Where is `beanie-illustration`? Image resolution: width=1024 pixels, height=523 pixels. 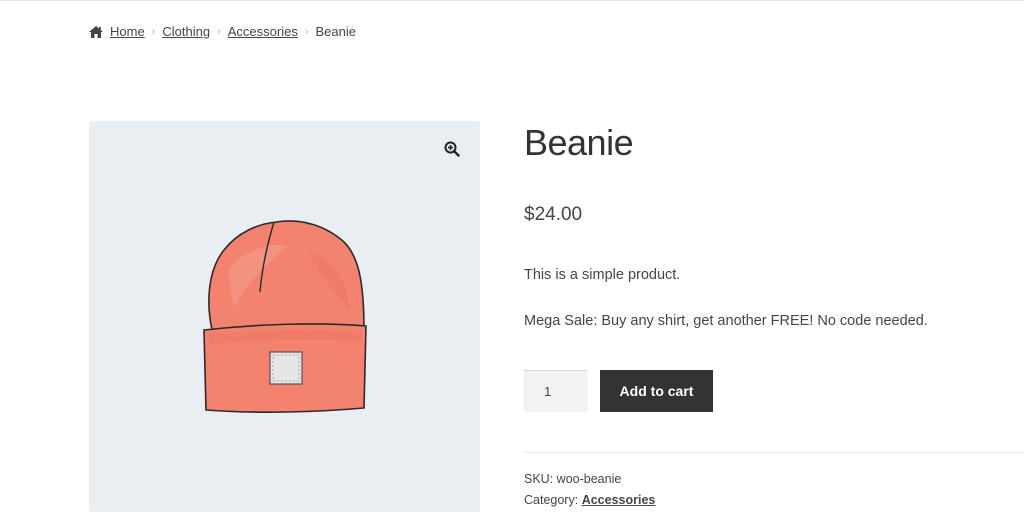 beanie-illustration is located at coordinates (285, 315).